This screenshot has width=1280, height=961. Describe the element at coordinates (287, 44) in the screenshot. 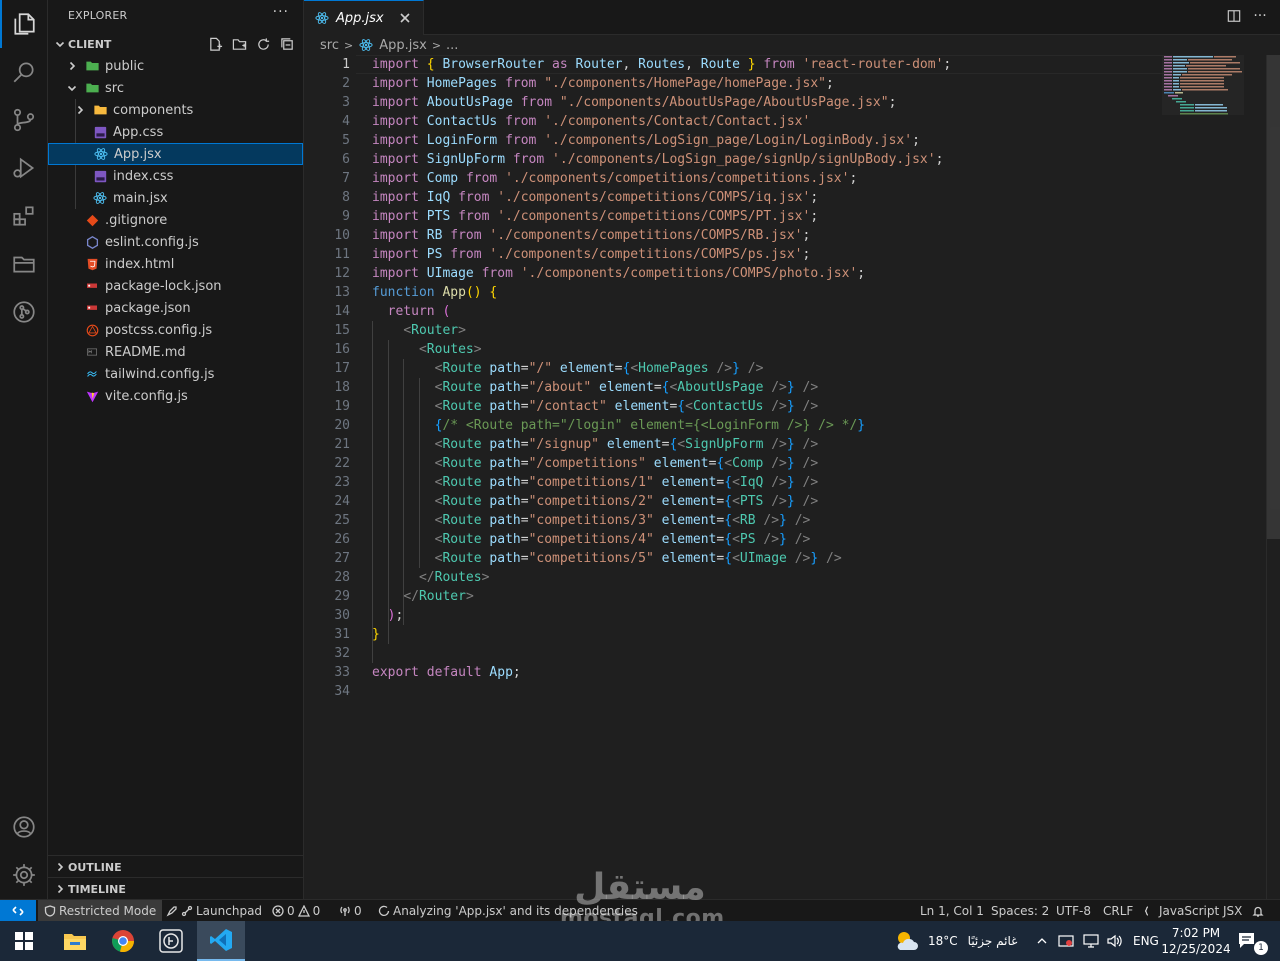

I see `collapse-all-icon` at that location.